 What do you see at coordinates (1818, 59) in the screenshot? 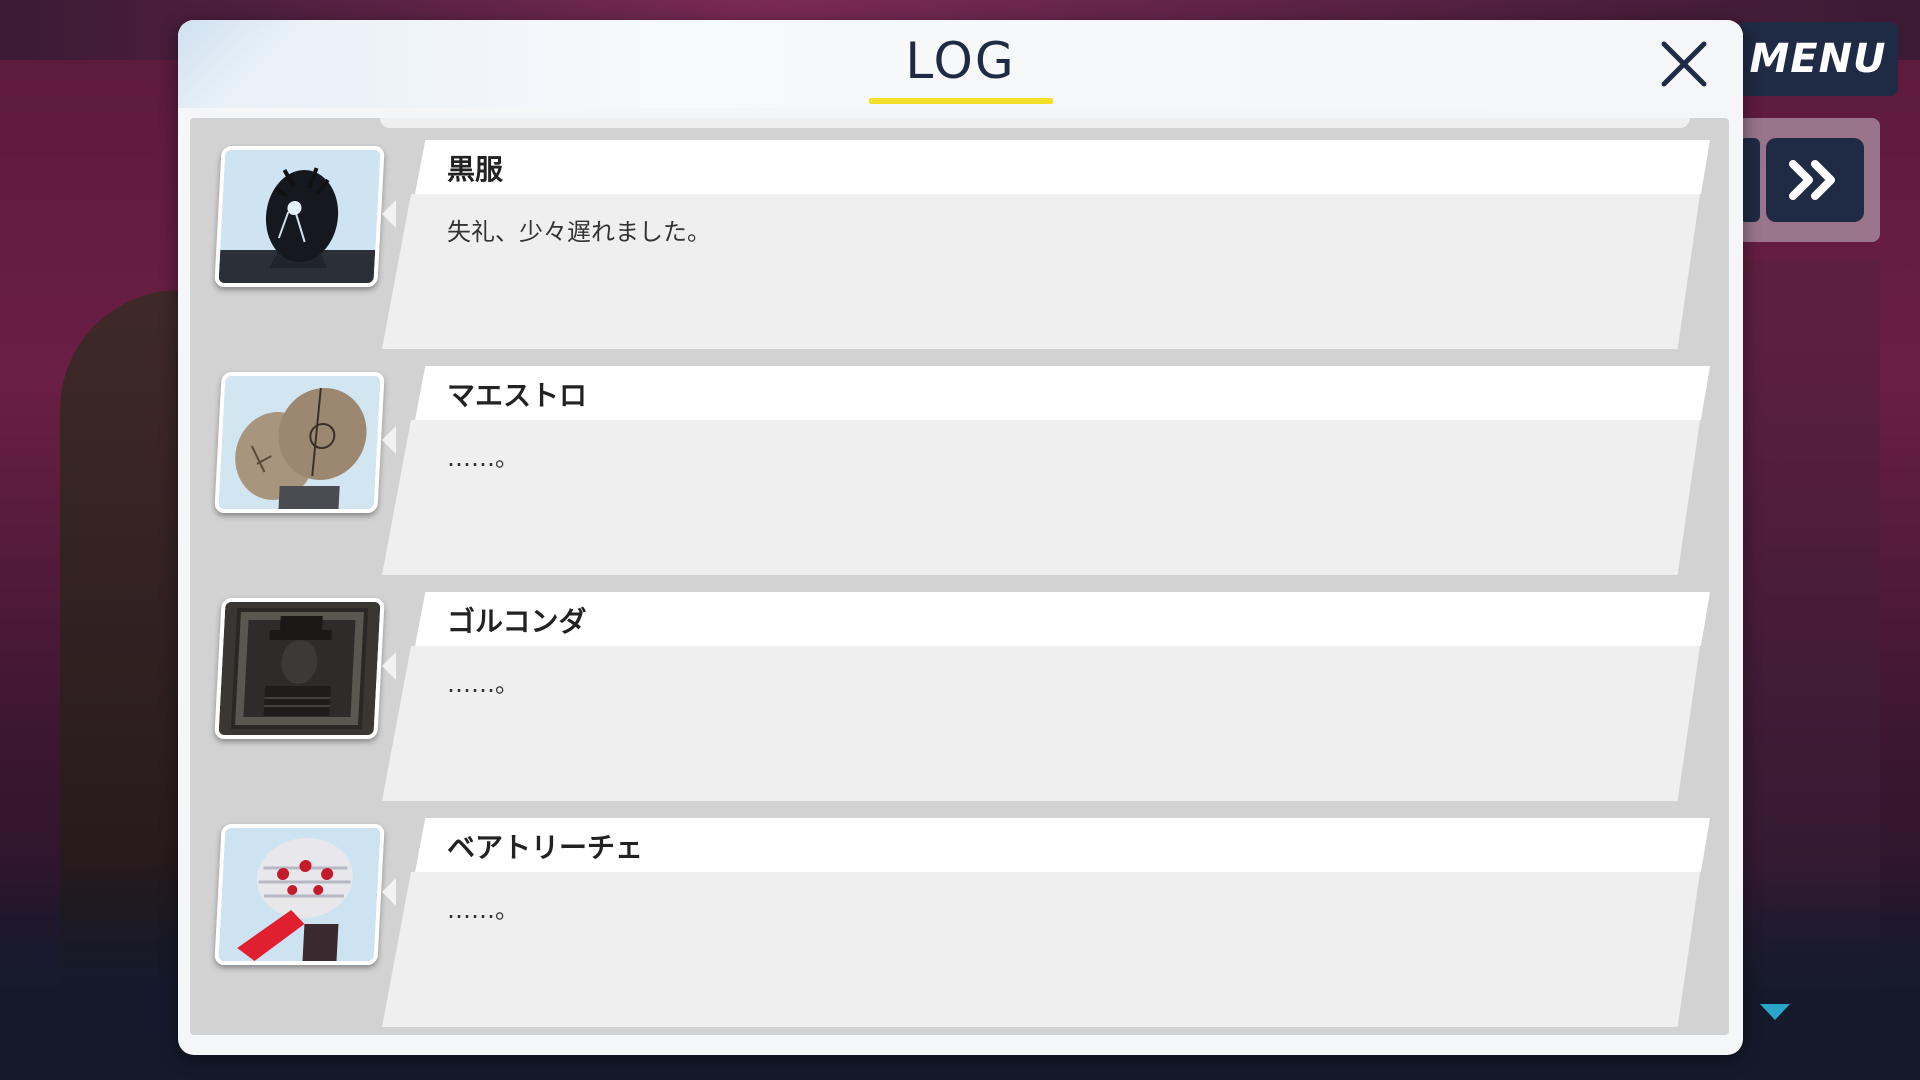
I see `menu-button: MENU` at bounding box center [1818, 59].